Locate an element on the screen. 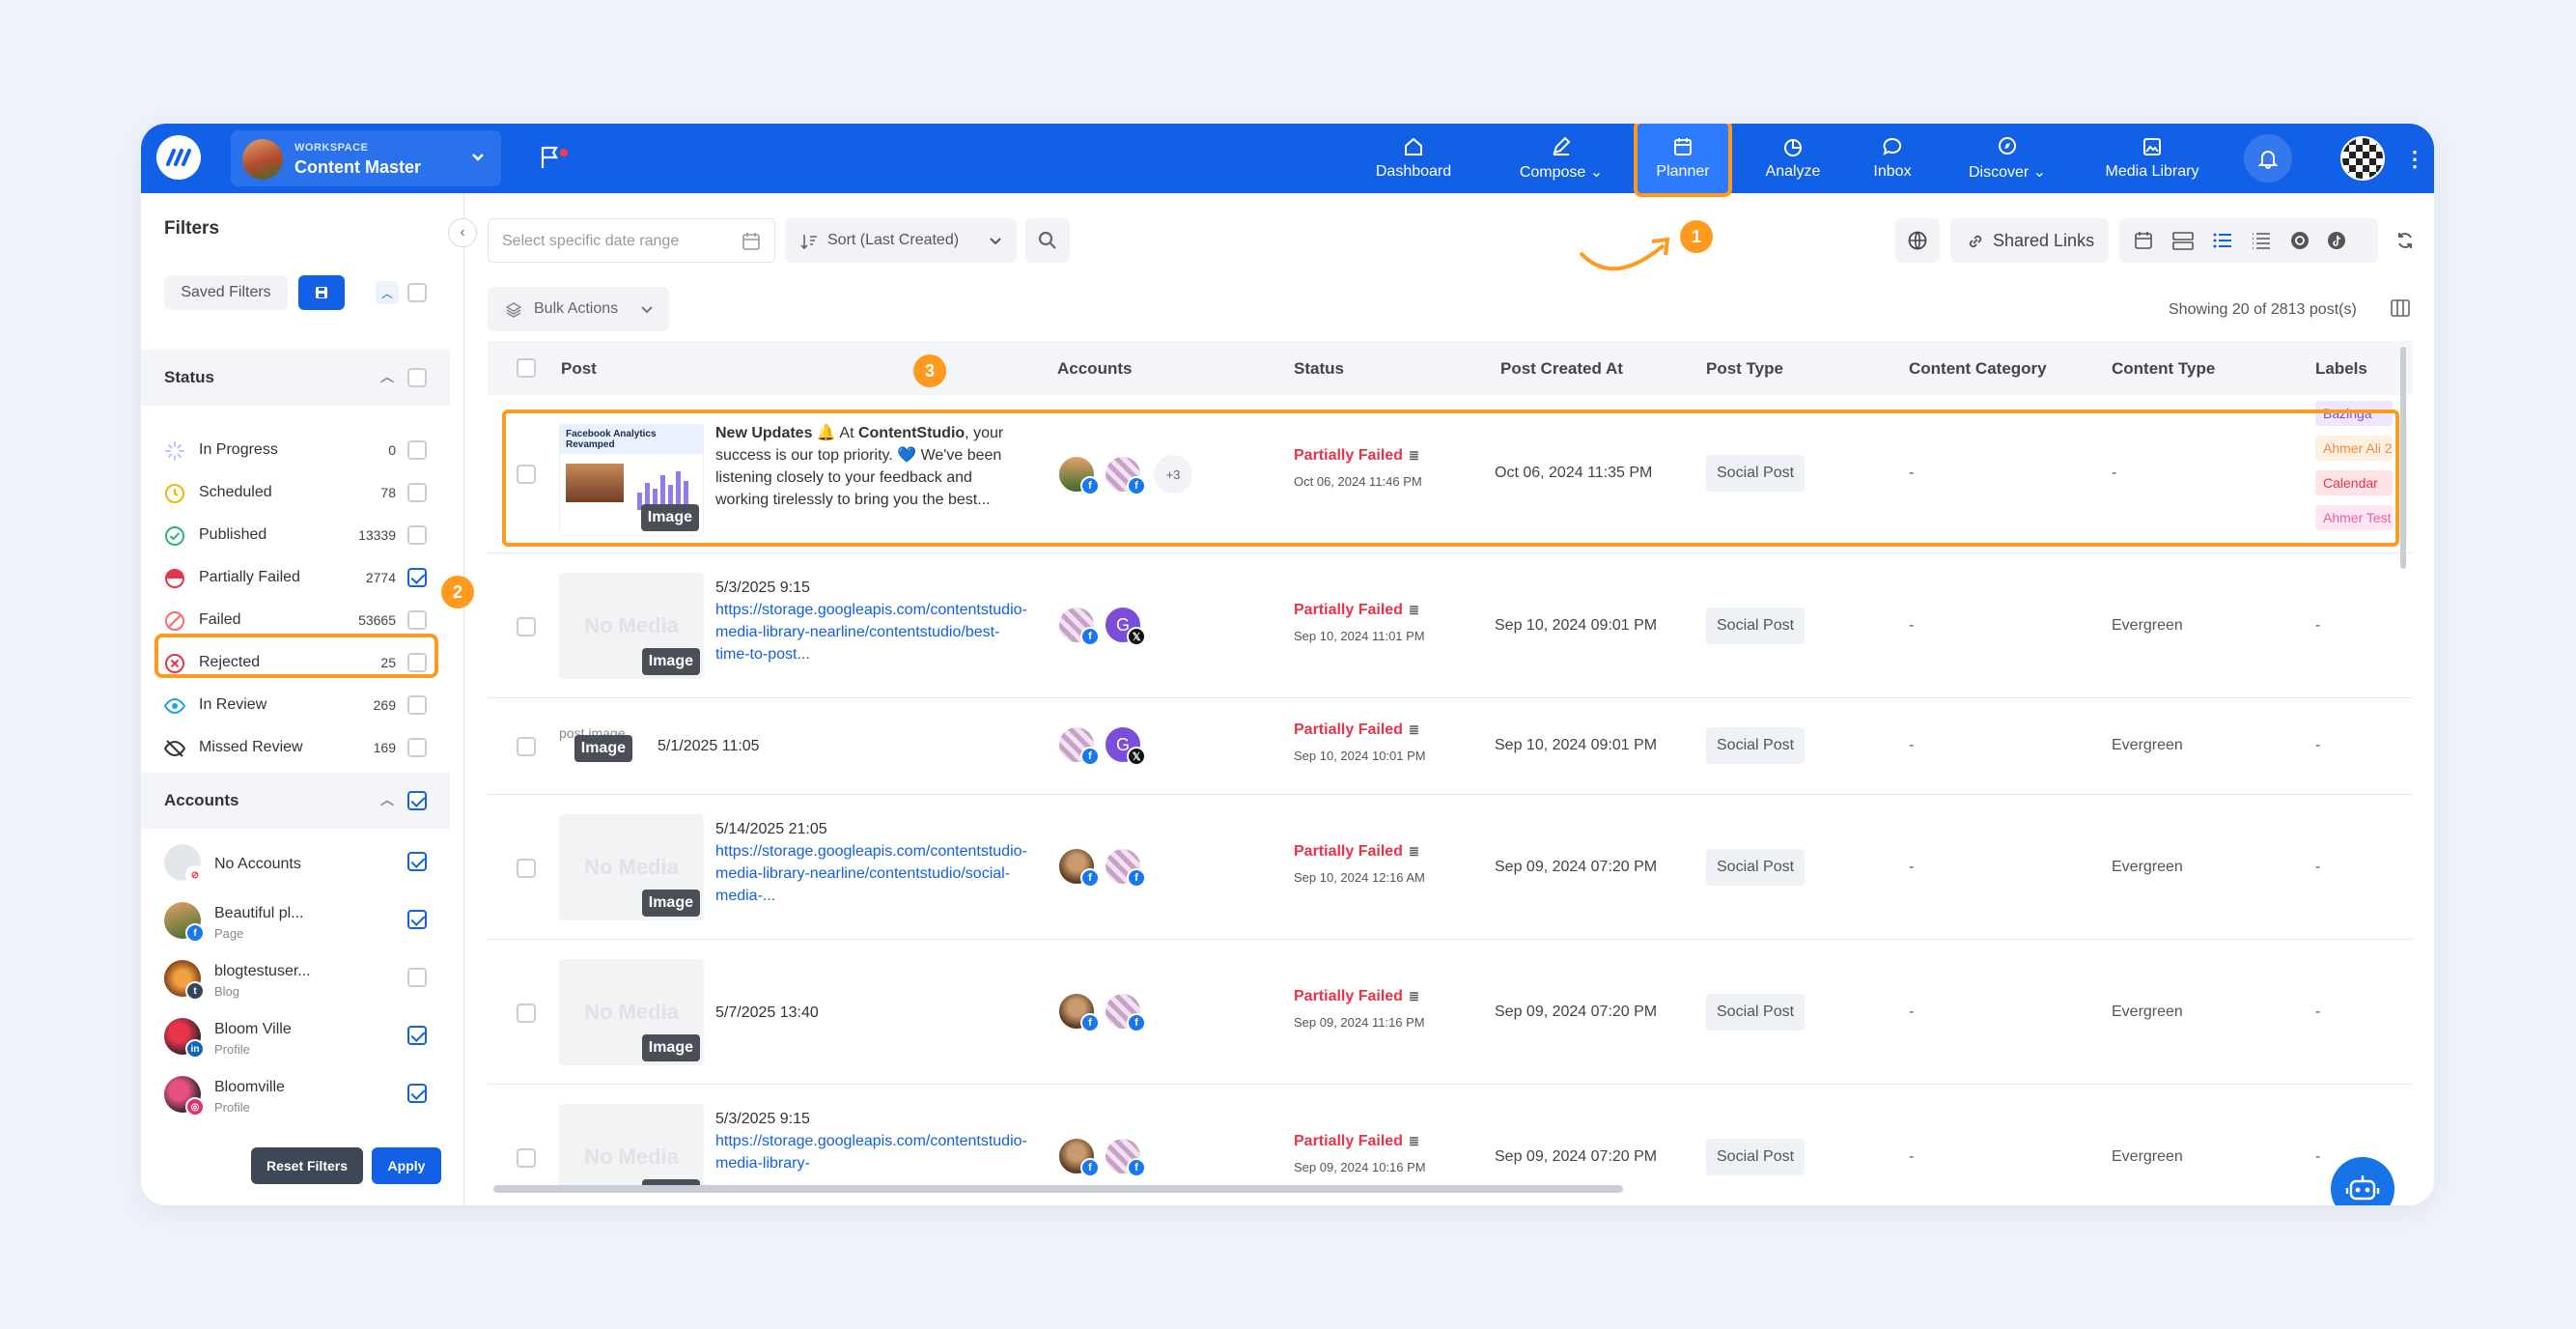 Image resolution: width=2576 pixels, height=1329 pixels. broken-image: post image Image is located at coordinates (596, 744).